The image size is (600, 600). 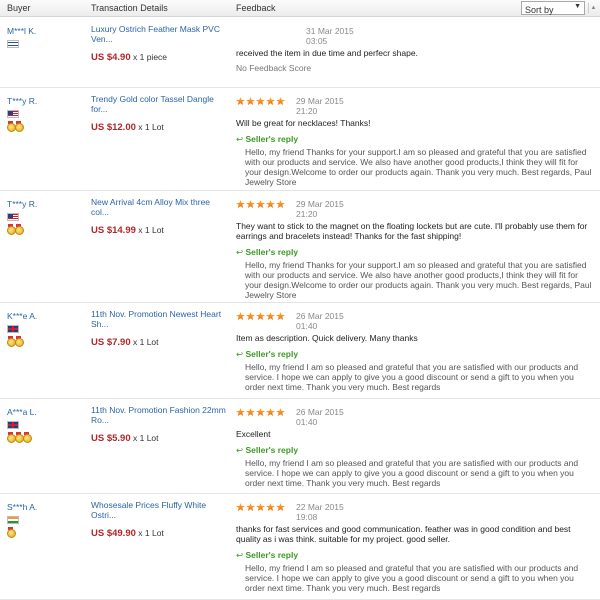 I want to click on feedback-meta: 31 Mar 2015 03:05, so click(x=414, y=36).